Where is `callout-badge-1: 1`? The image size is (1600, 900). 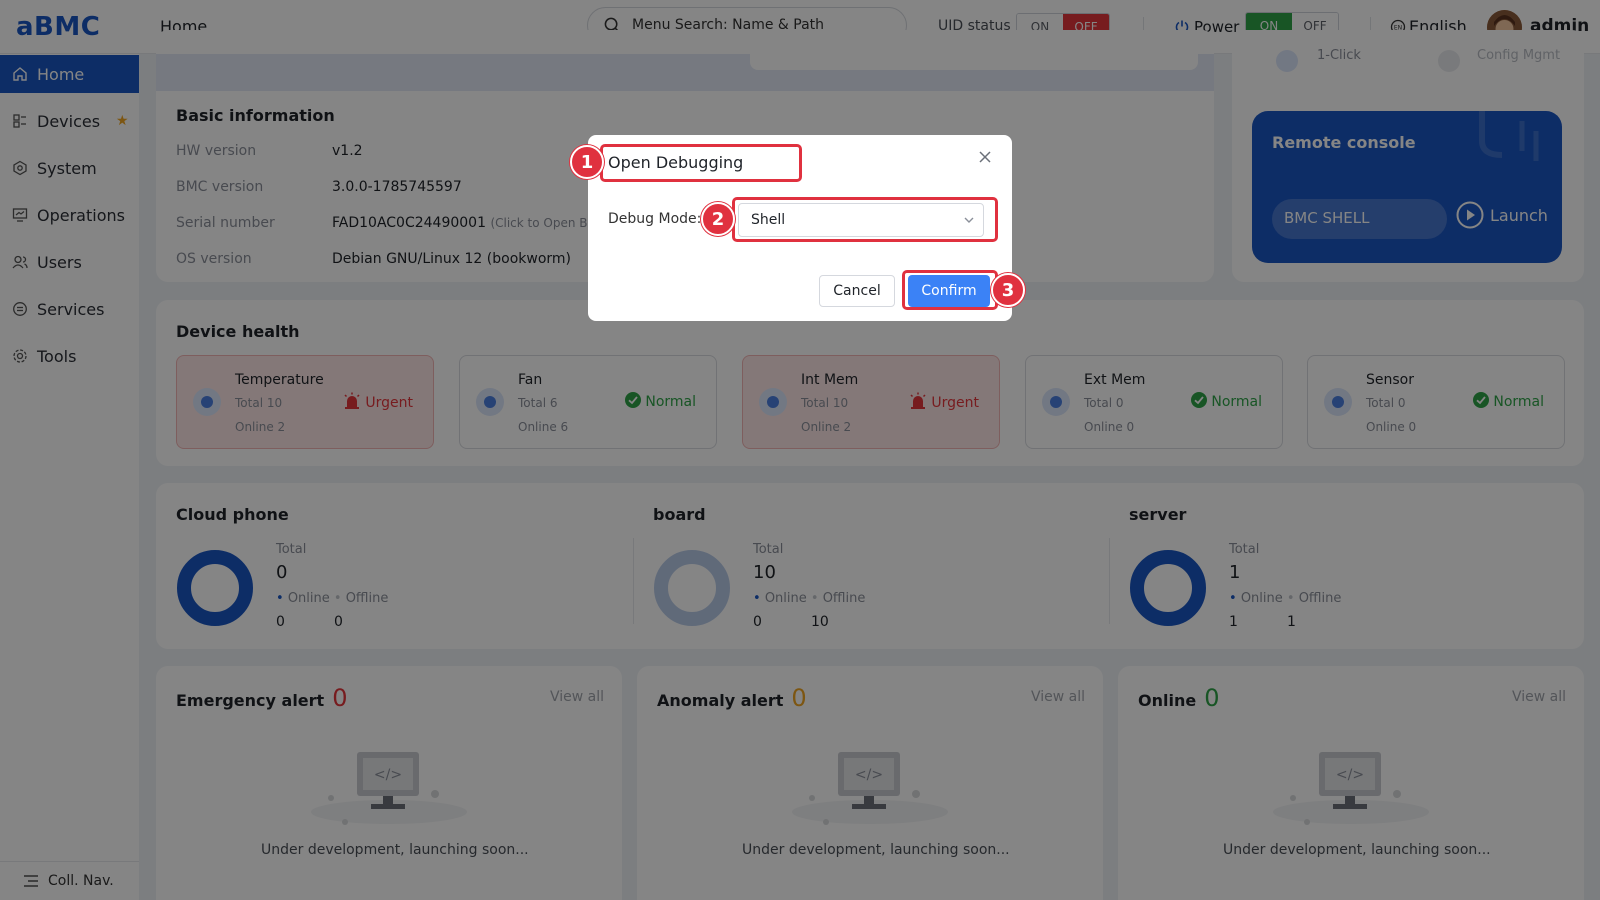 callout-badge-1: 1 is located at coordinates (587, 162).